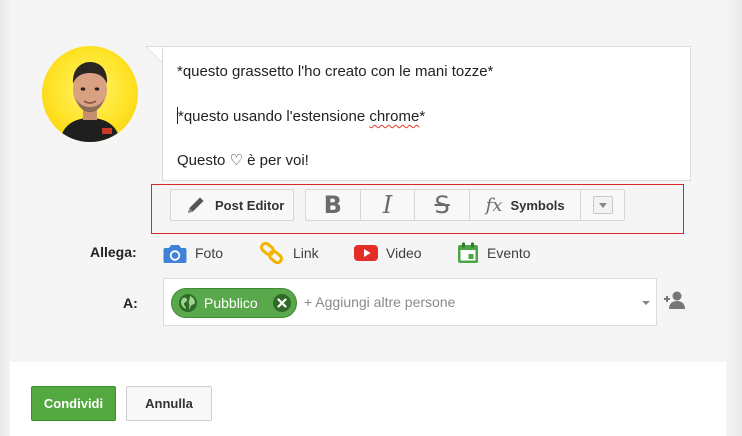  What do you see at coordinates (271, 253) in the screenshot?
I see `link-icon` at bounding box center [271, 253].